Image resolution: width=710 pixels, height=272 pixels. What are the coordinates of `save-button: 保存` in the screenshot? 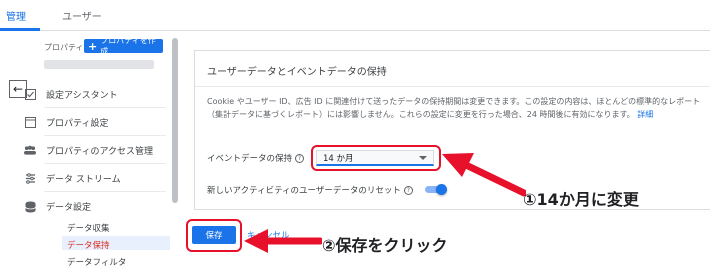 It's located at (214, 235).